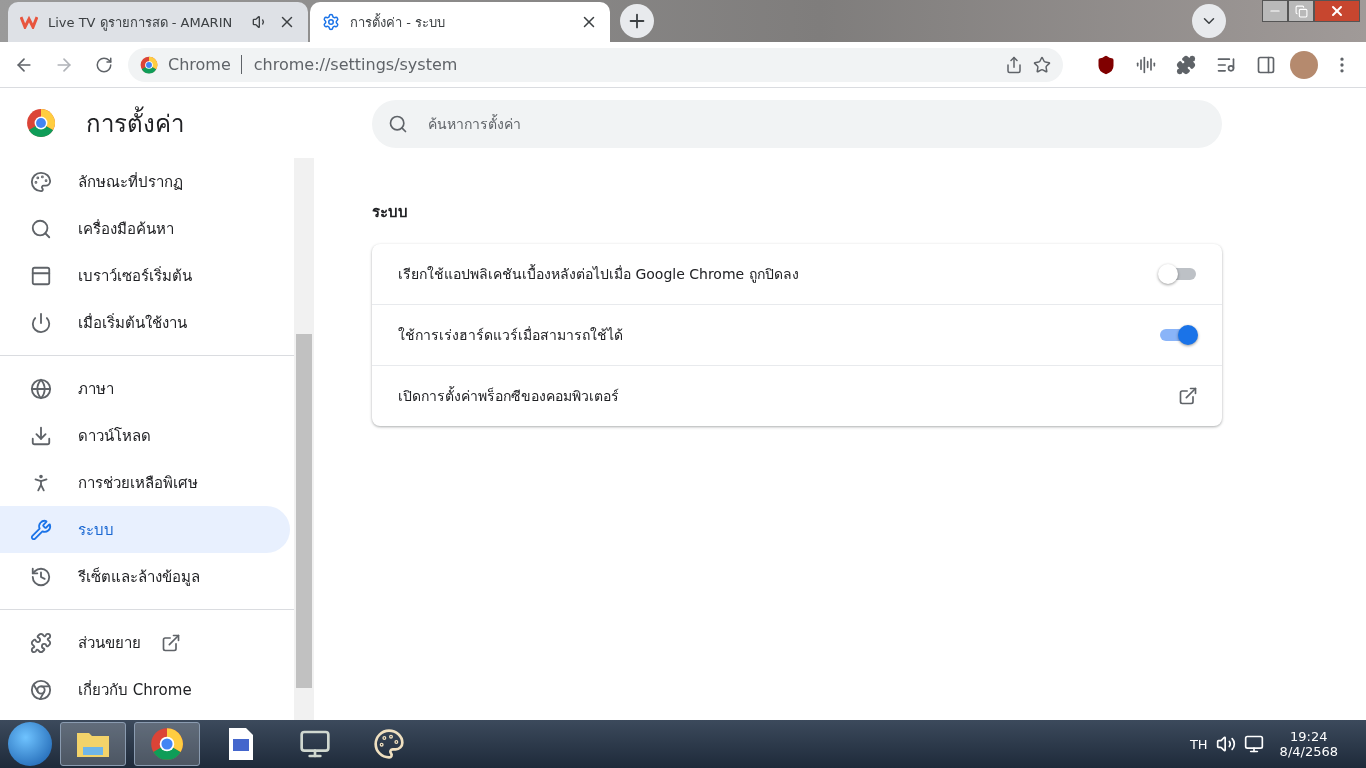  I want to click on restore-icon, so click(1301, 11).